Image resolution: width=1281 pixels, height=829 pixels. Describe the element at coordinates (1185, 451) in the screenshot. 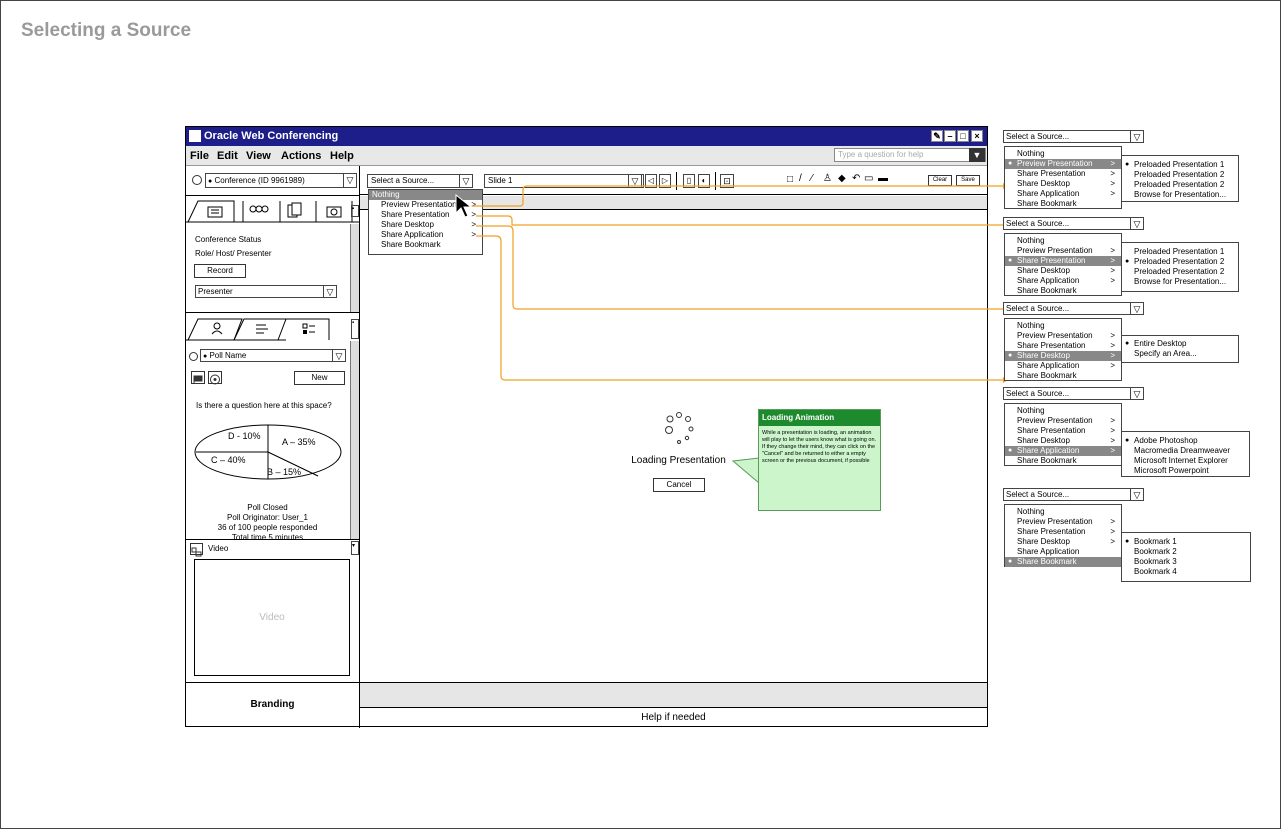

I see `submenu-item: Macromedia Dreamweaver` at that location.